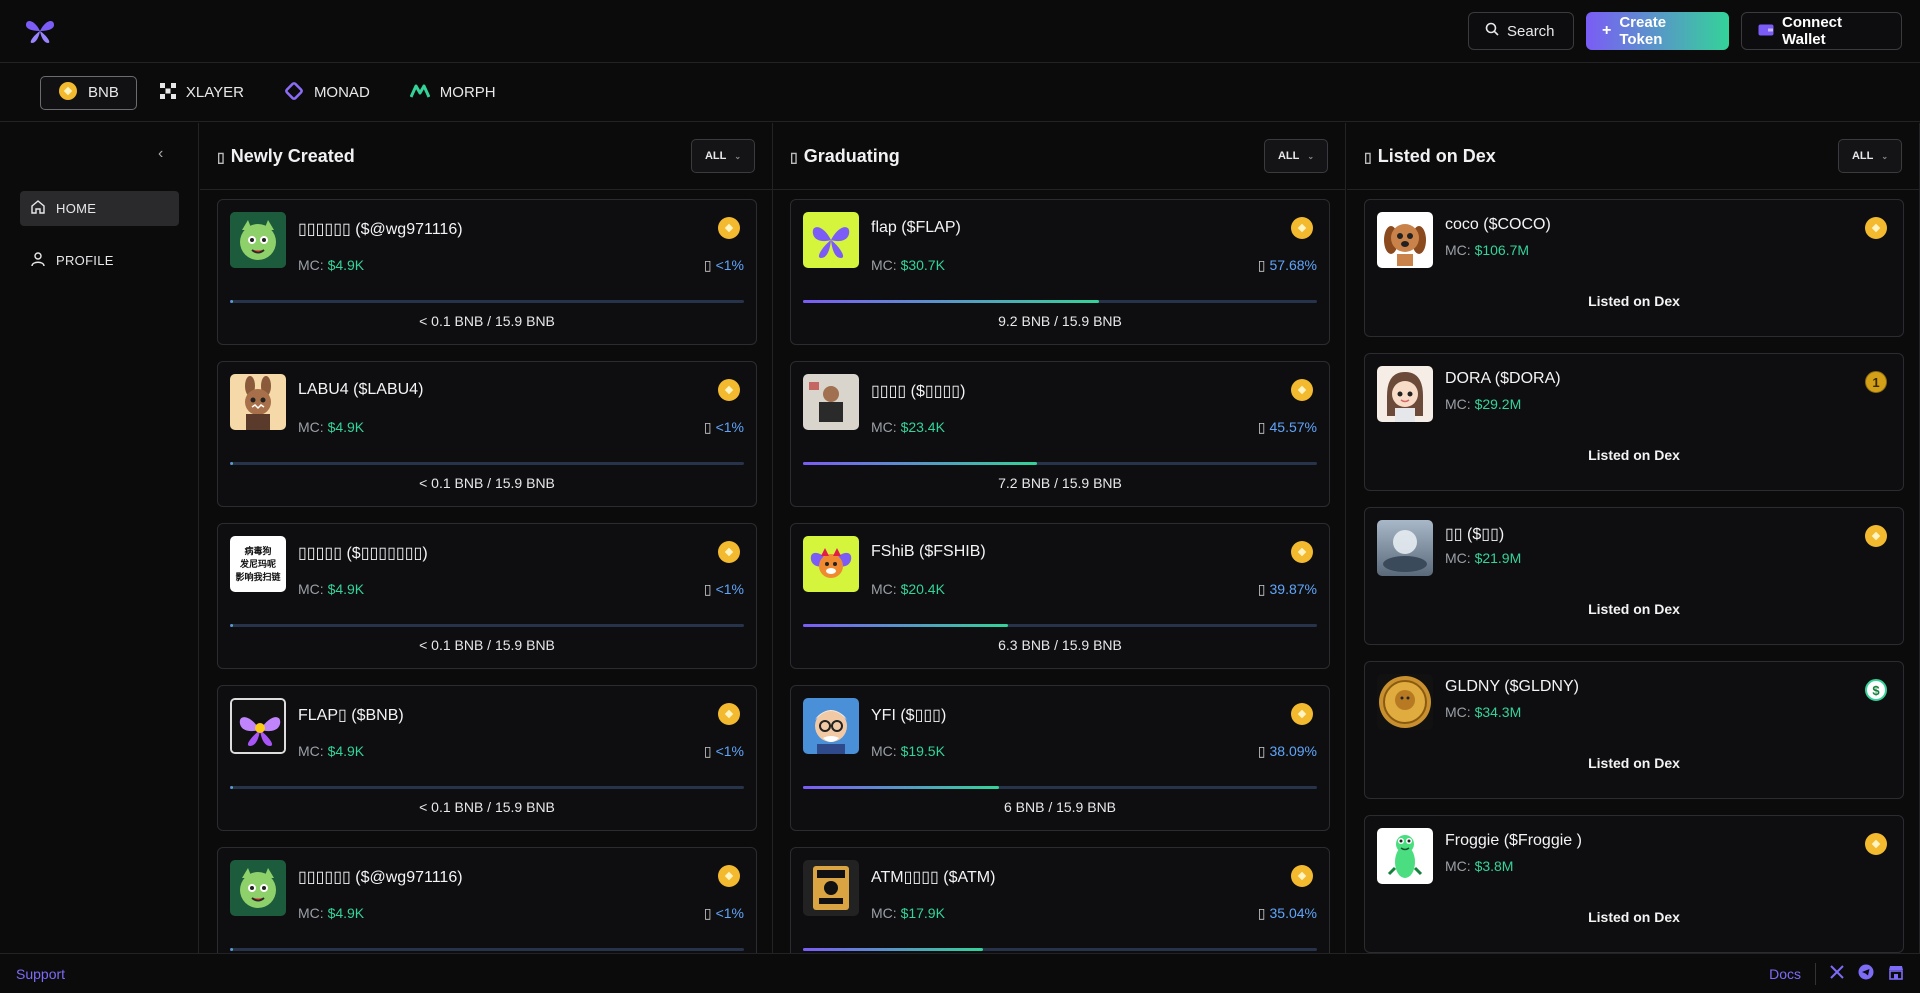  Describe the element at coordinates (1483, 712) in the screenshot. I see `market-cap: MC: $34.3M` at that location.